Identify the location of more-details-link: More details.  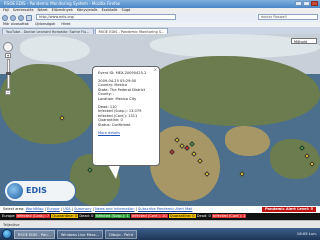
(126, 133).